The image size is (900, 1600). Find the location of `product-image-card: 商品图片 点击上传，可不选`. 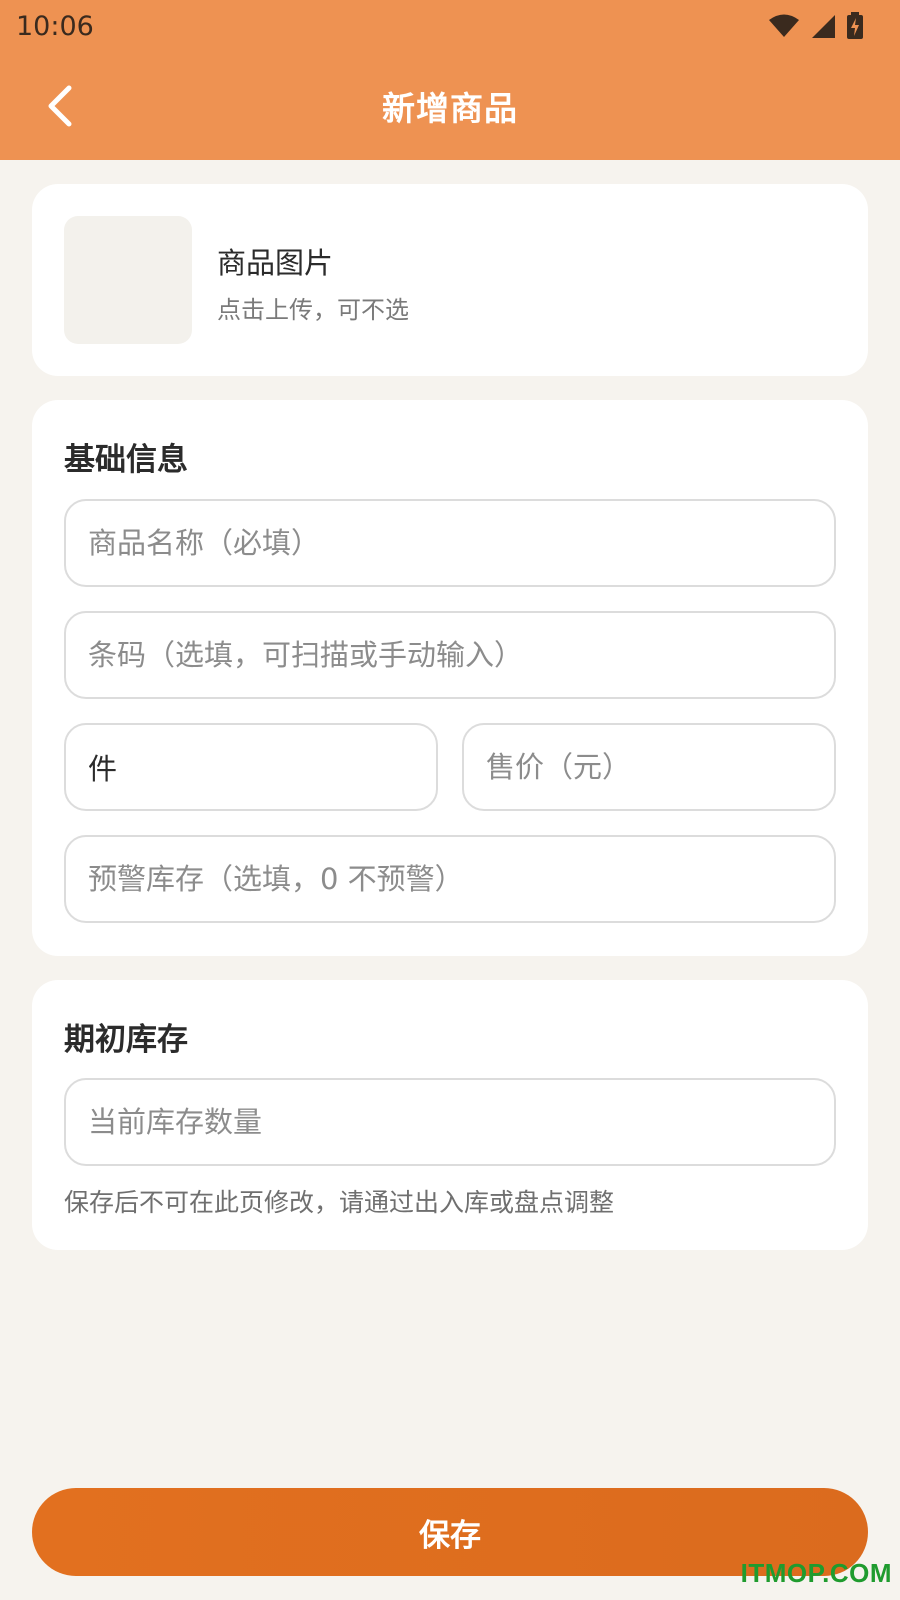

product-image-card: 商品图片 点击上传，可不选 is located at coordinates (450, 280).